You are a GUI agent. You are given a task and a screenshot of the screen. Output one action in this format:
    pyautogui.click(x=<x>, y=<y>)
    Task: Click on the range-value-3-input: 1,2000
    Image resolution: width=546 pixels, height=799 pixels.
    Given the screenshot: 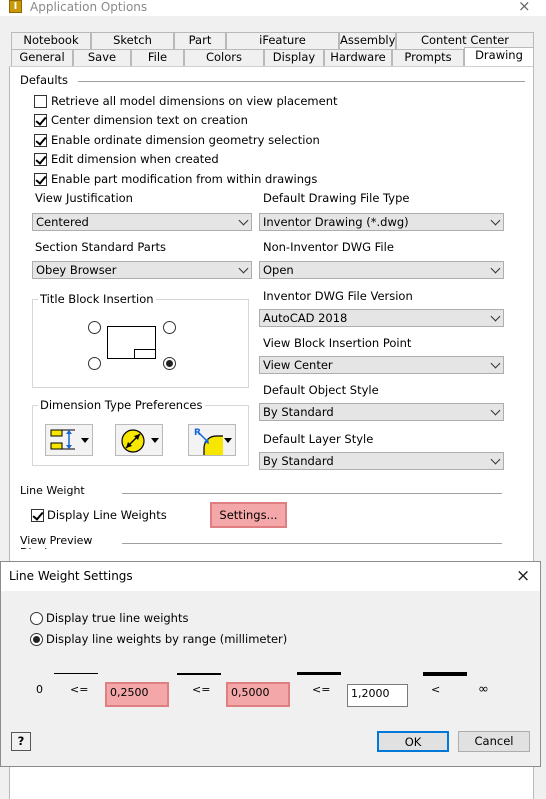 What is the action you would take?
    pyautogui.click(x=377, y=695)
    